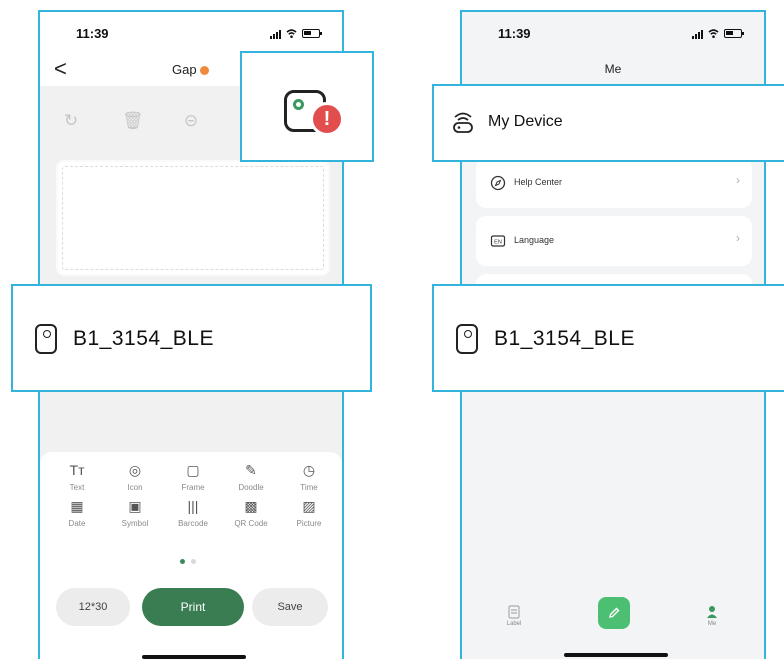 Image resolution: width=784 pixels, height=659 pixels. Describe the element at coordinates (251, 469) in the screenshot. I see `doodle-icon: ✎` at that location.